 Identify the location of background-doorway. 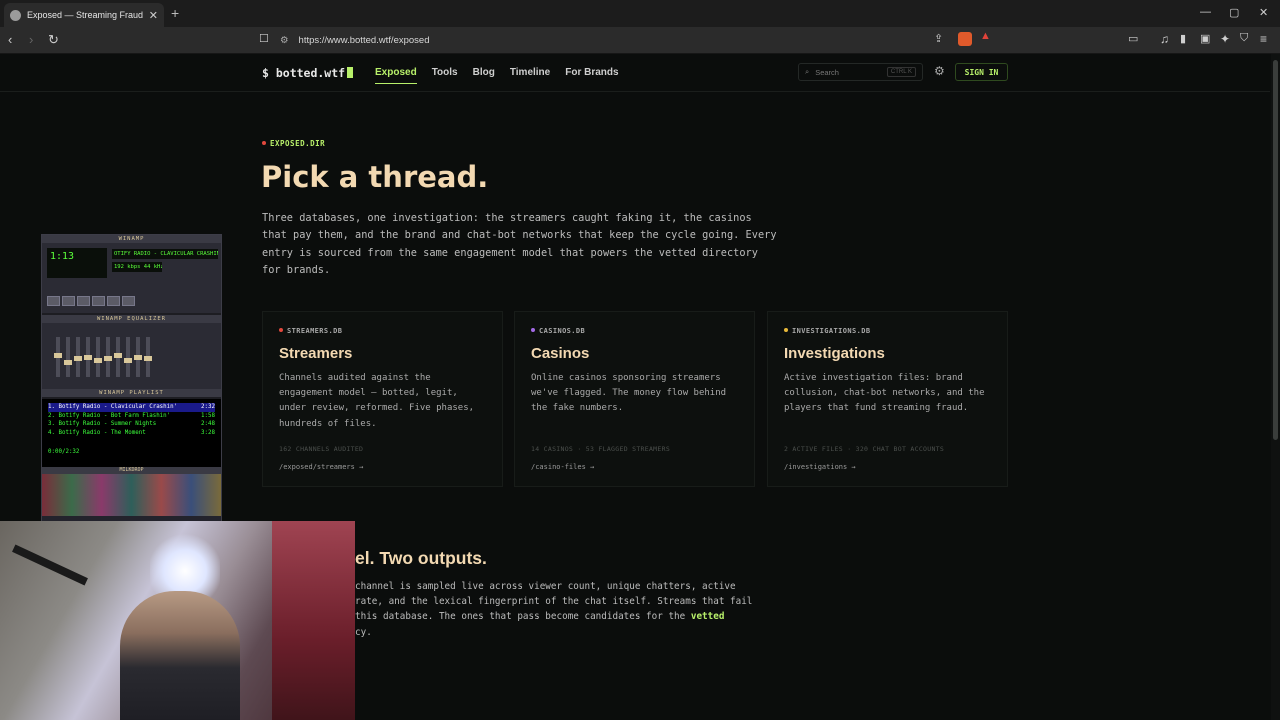
(313, 620).